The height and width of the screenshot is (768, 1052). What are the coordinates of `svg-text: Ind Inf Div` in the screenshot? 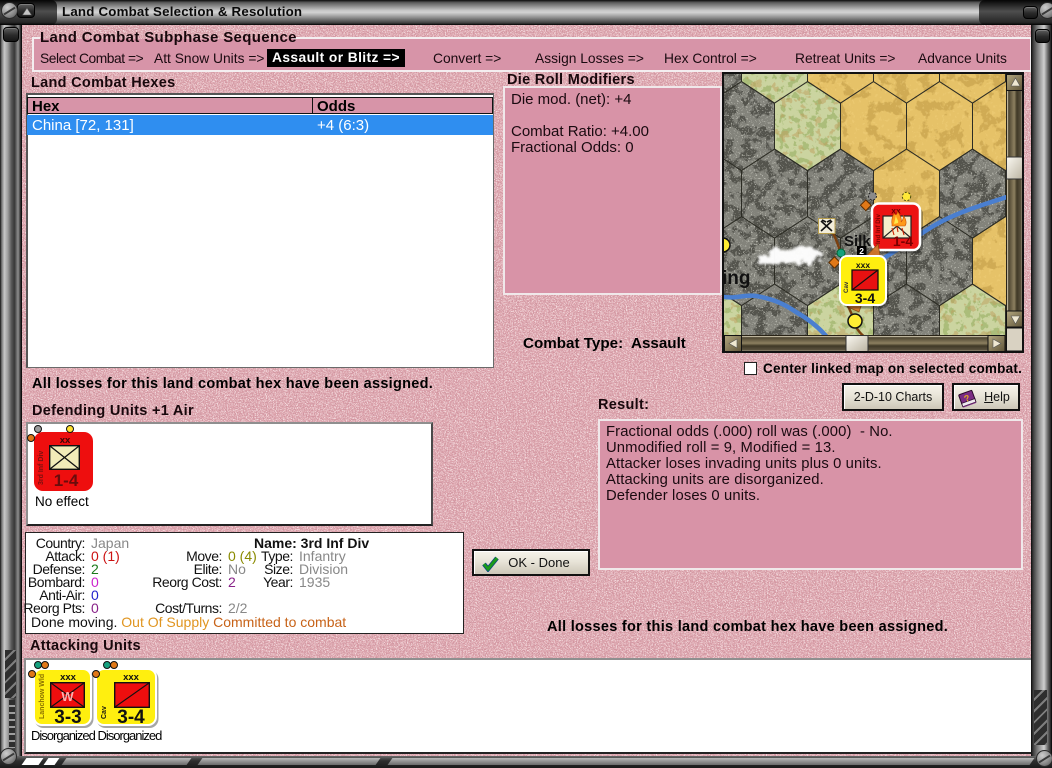 It's located at (878, 229).